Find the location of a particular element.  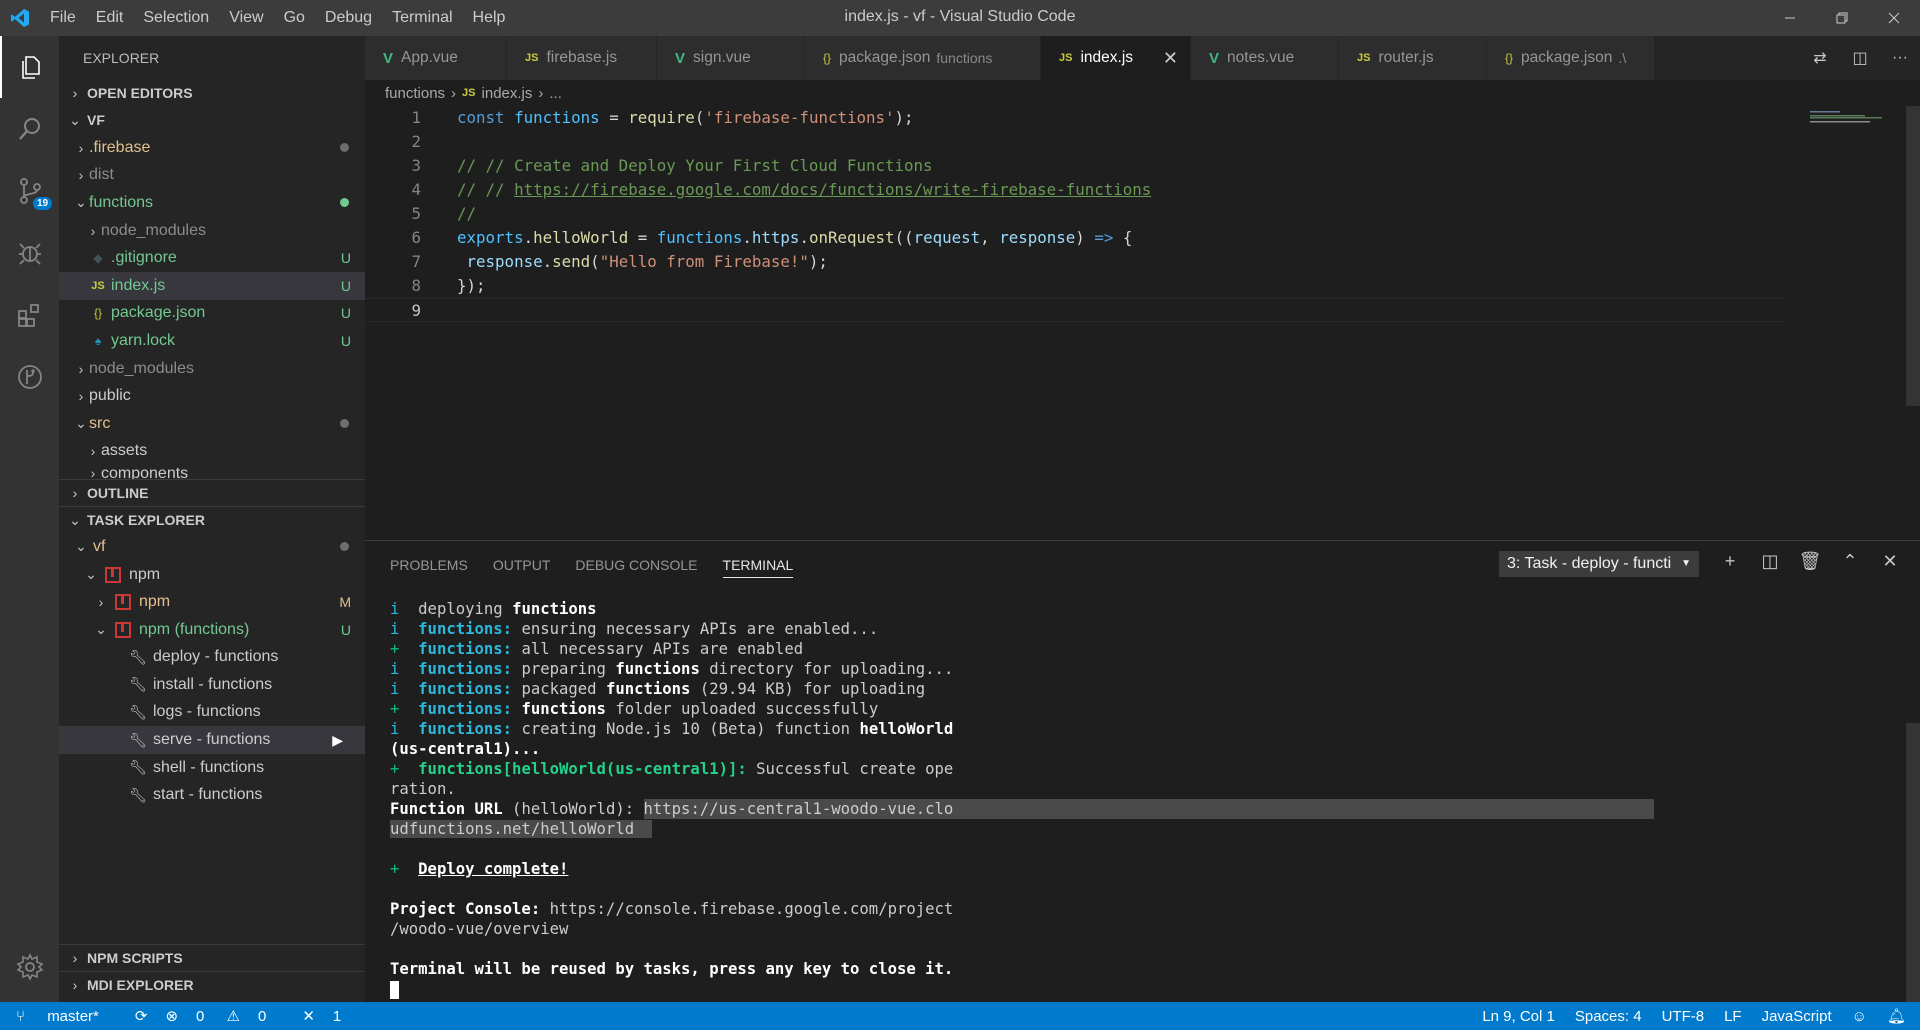

terminal-line: ration. is located at coordinates (1145, 789).